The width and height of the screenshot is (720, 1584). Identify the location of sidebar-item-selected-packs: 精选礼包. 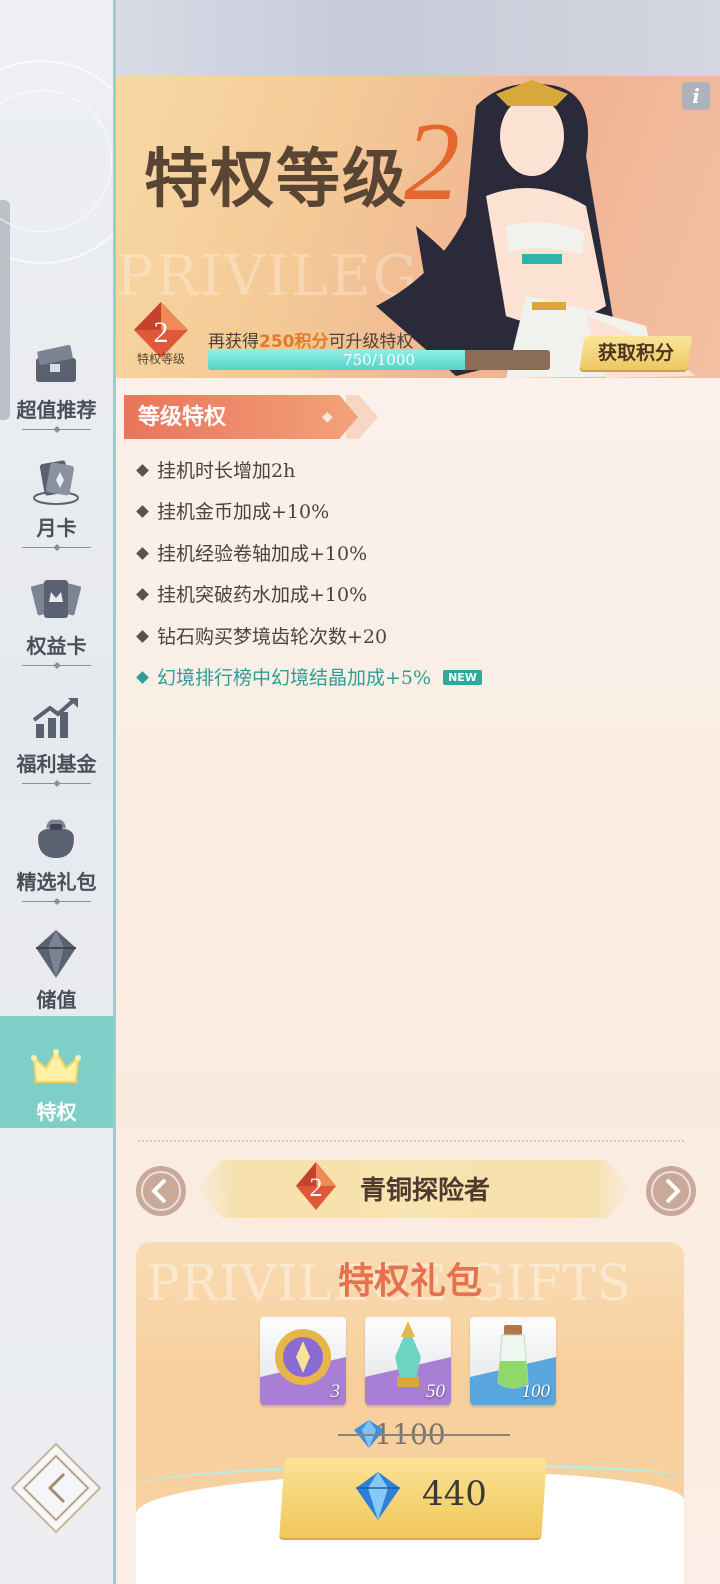
(56, 850).